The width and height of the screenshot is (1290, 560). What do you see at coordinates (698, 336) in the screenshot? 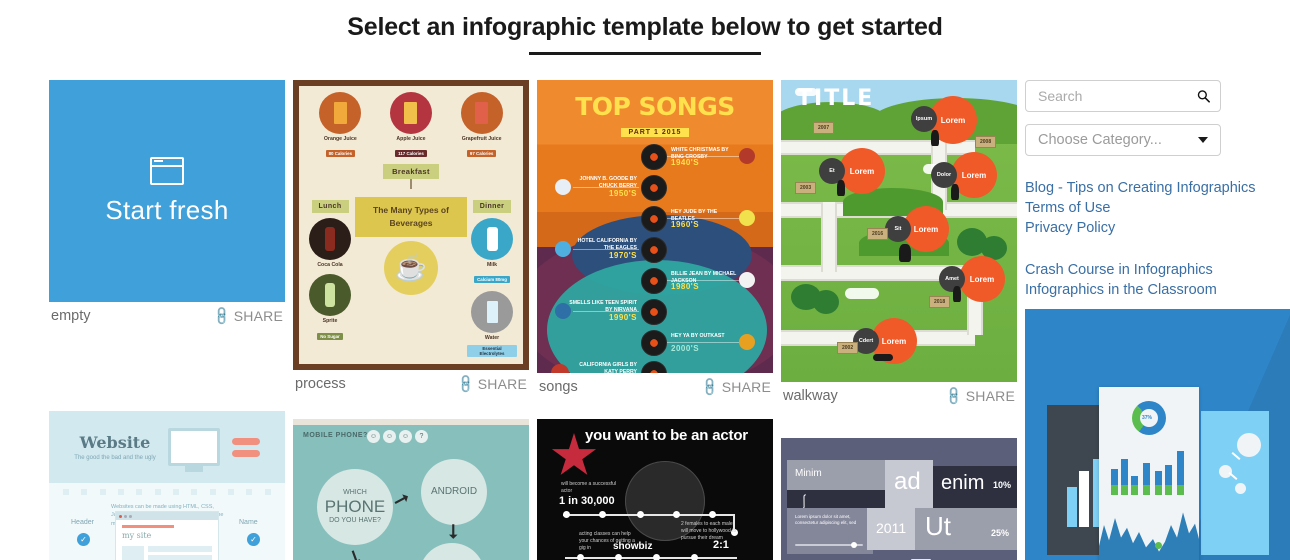
I see `song-title: HEY YA BY OUTKAST` at bounding box center [698, 336].